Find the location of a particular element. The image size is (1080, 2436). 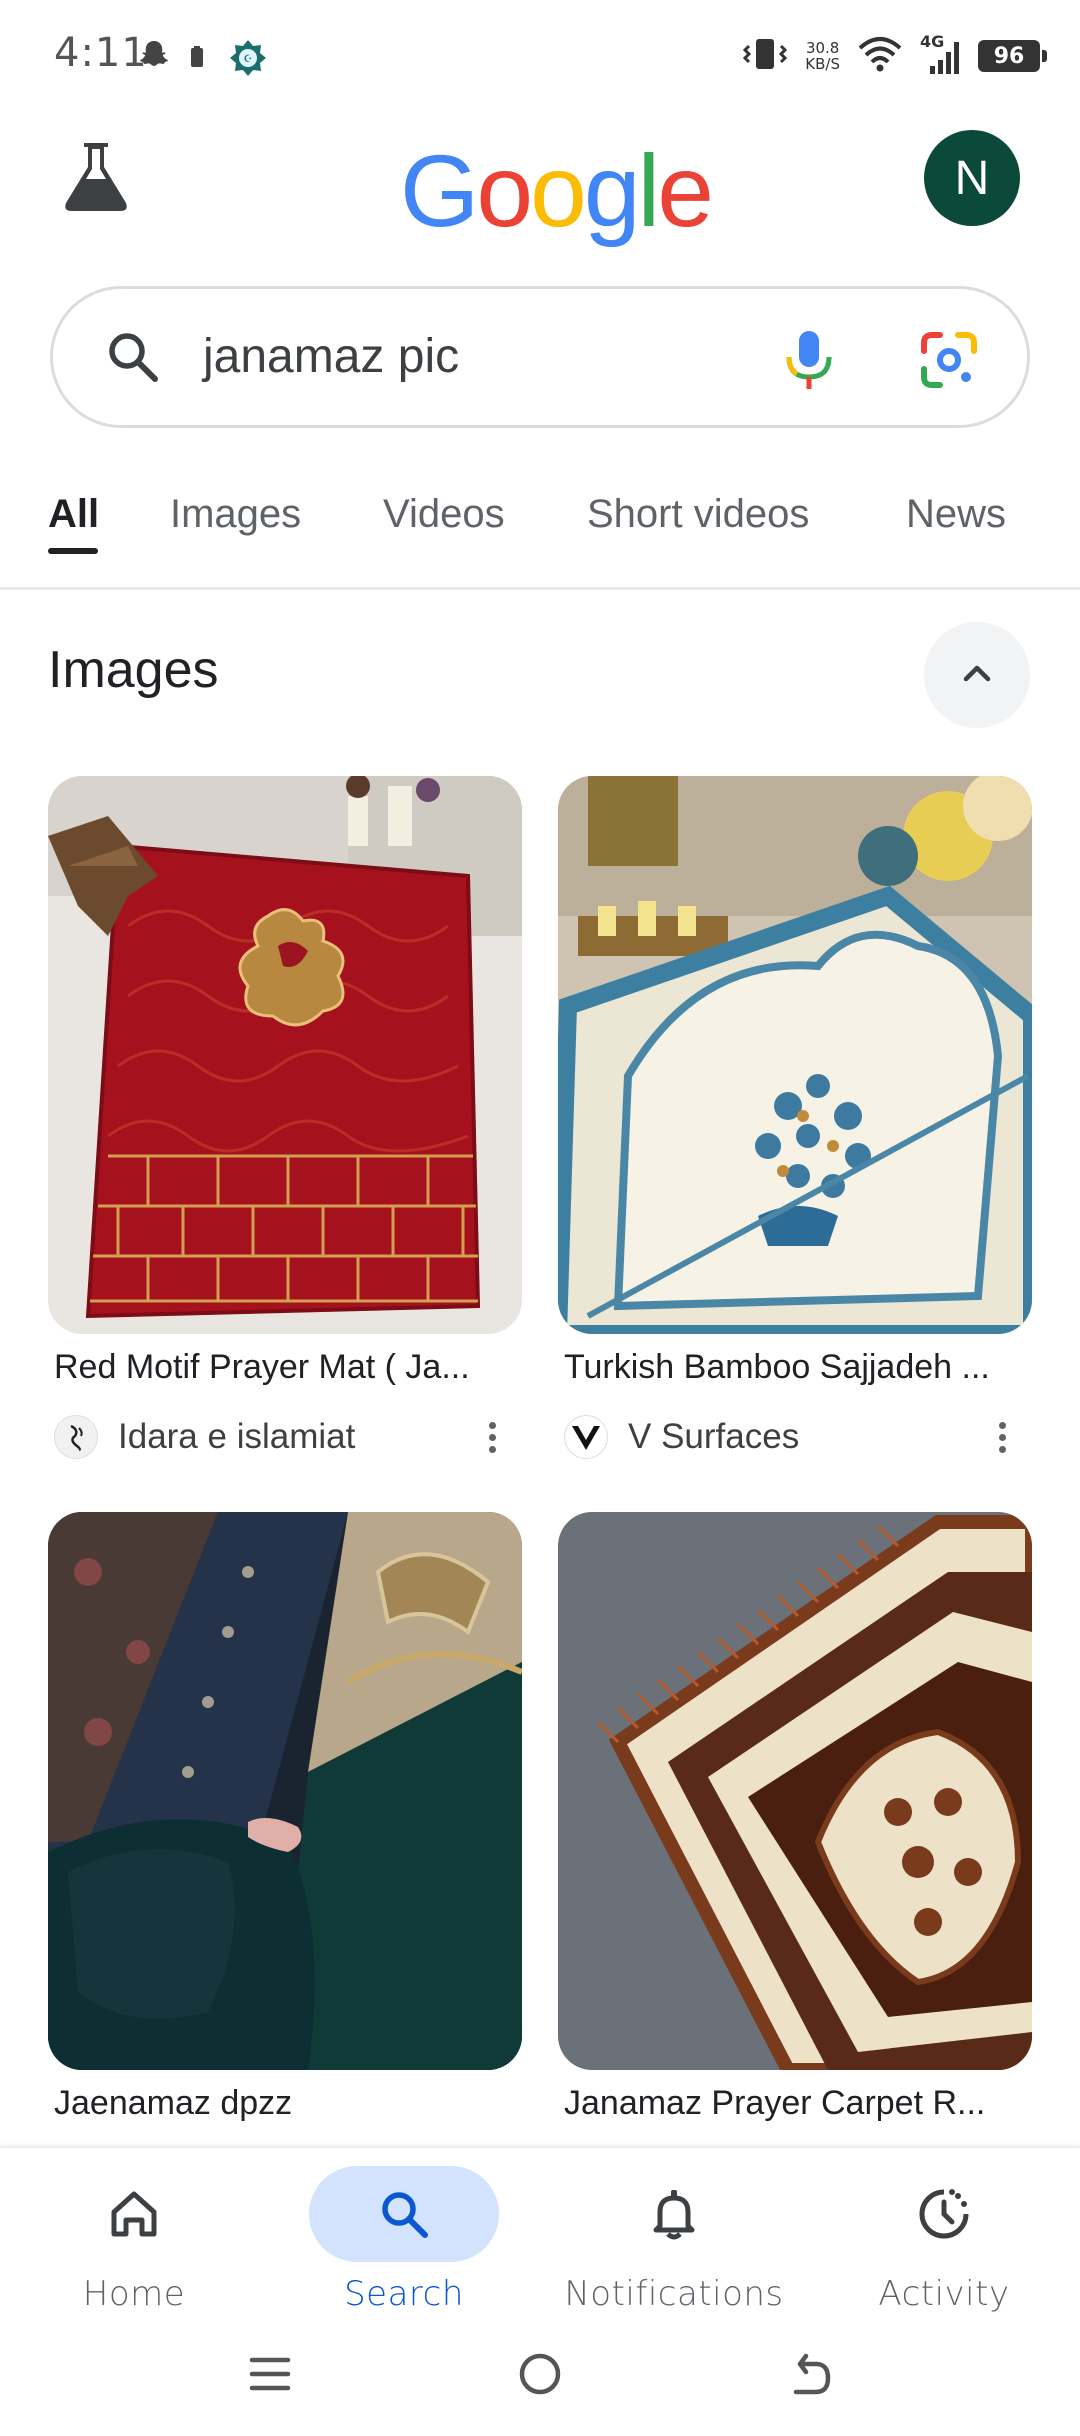

image-result-title: Jaenamaz dpzz is located at coordinates (285, 2103).